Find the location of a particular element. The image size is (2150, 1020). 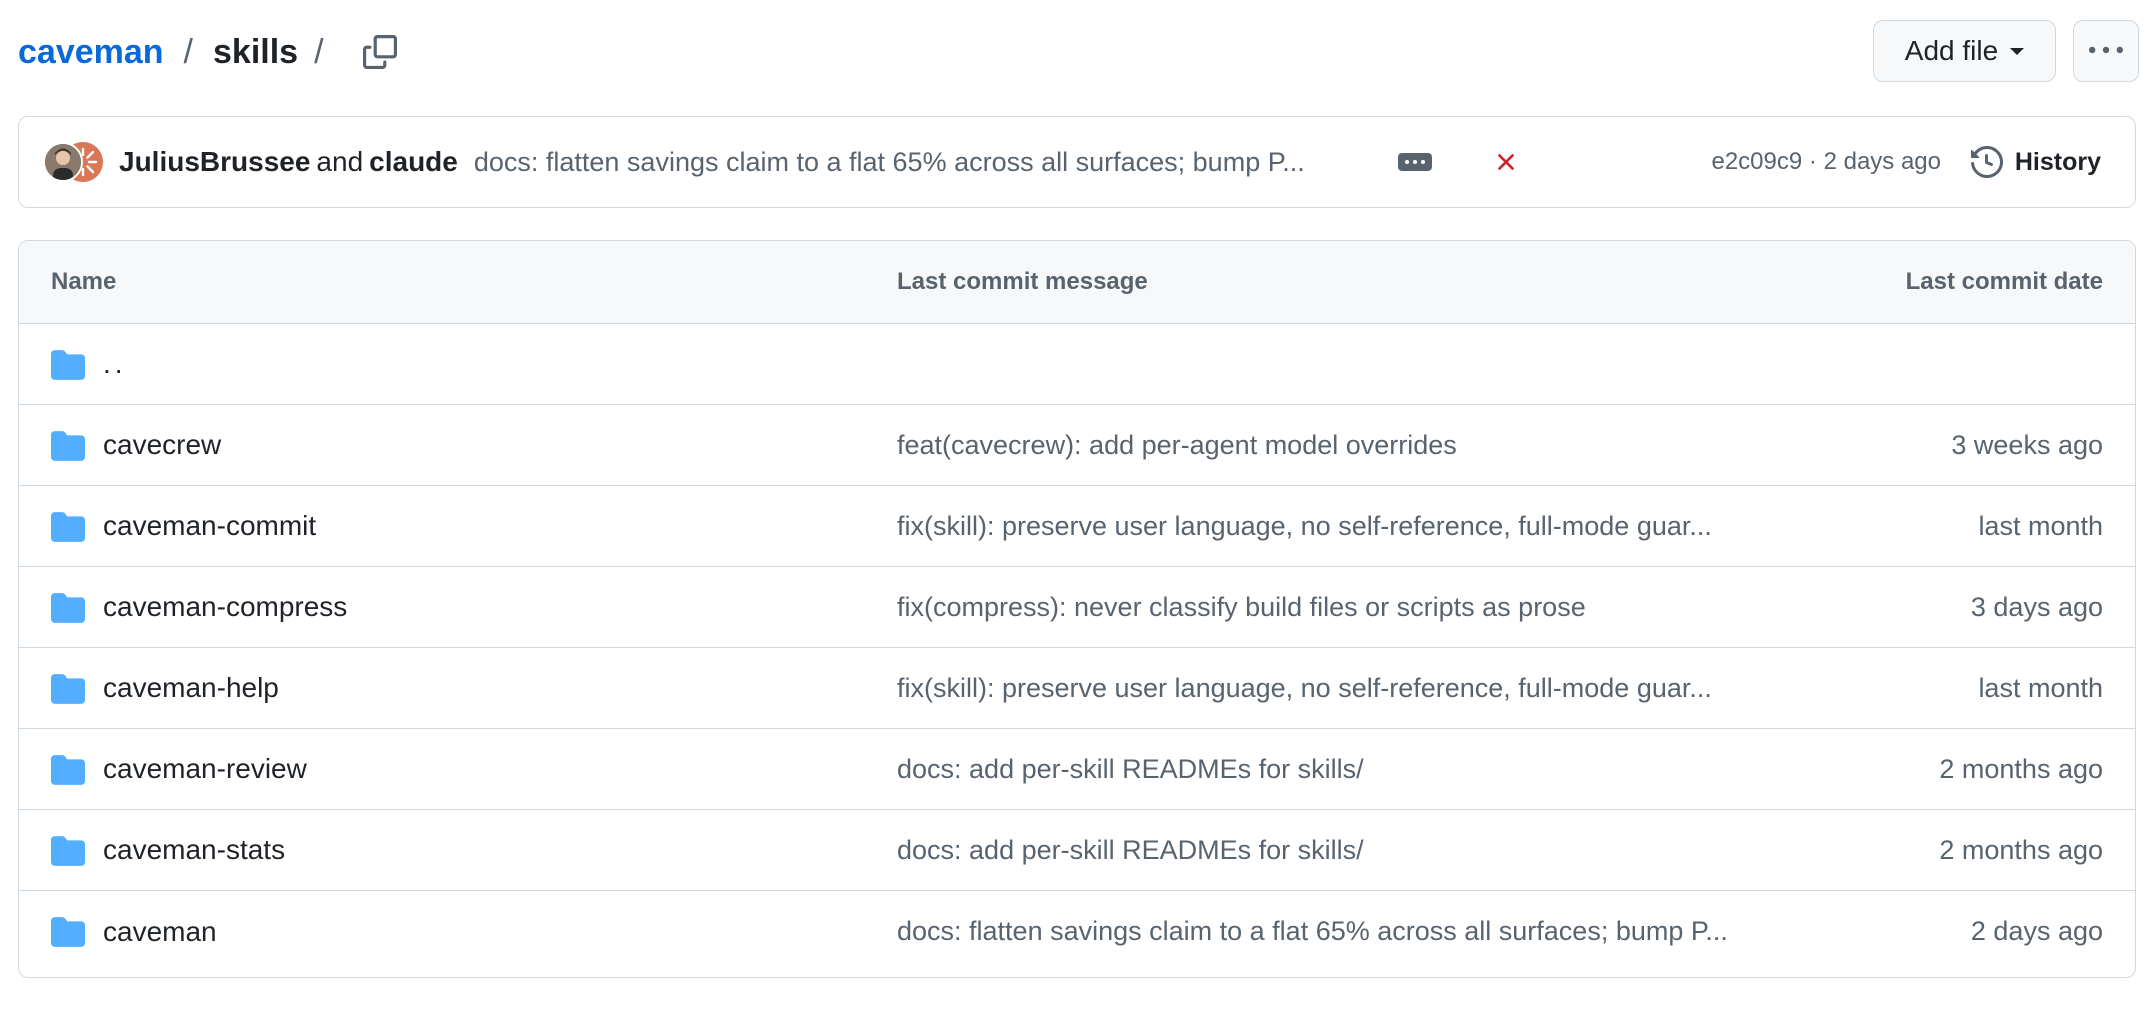

avatar-juliusbrussee is located at coordinates (63, 162).